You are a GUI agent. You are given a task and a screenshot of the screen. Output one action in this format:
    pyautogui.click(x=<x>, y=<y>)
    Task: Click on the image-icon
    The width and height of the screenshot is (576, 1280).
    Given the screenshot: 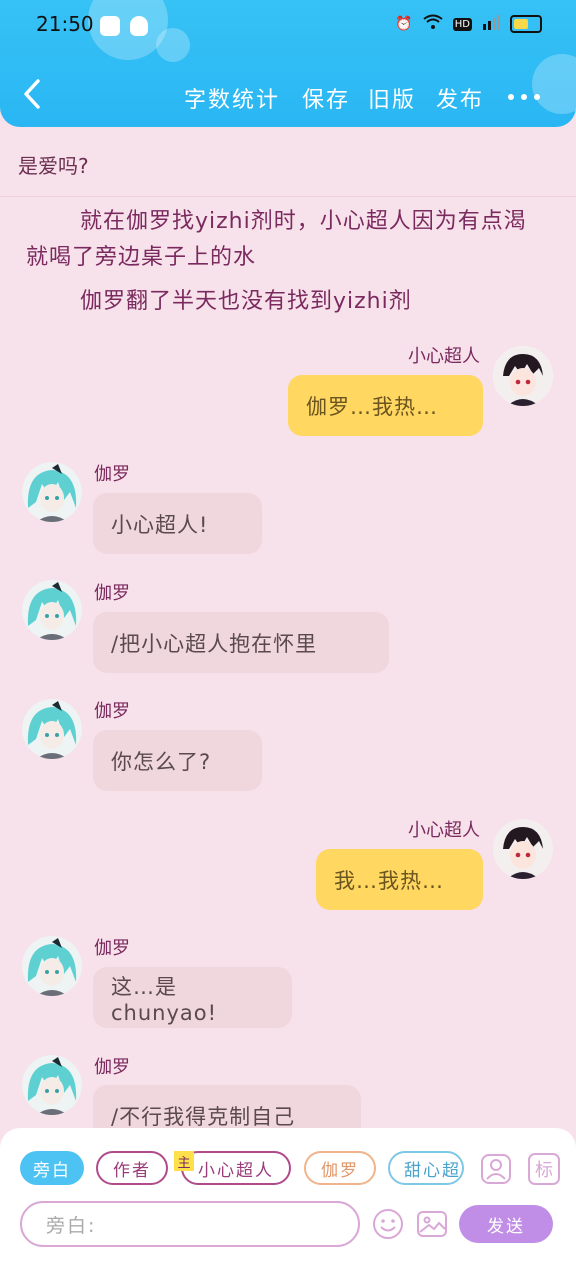 What is the action you would take?
    pyautogui.click(x=432, y=1224)
    